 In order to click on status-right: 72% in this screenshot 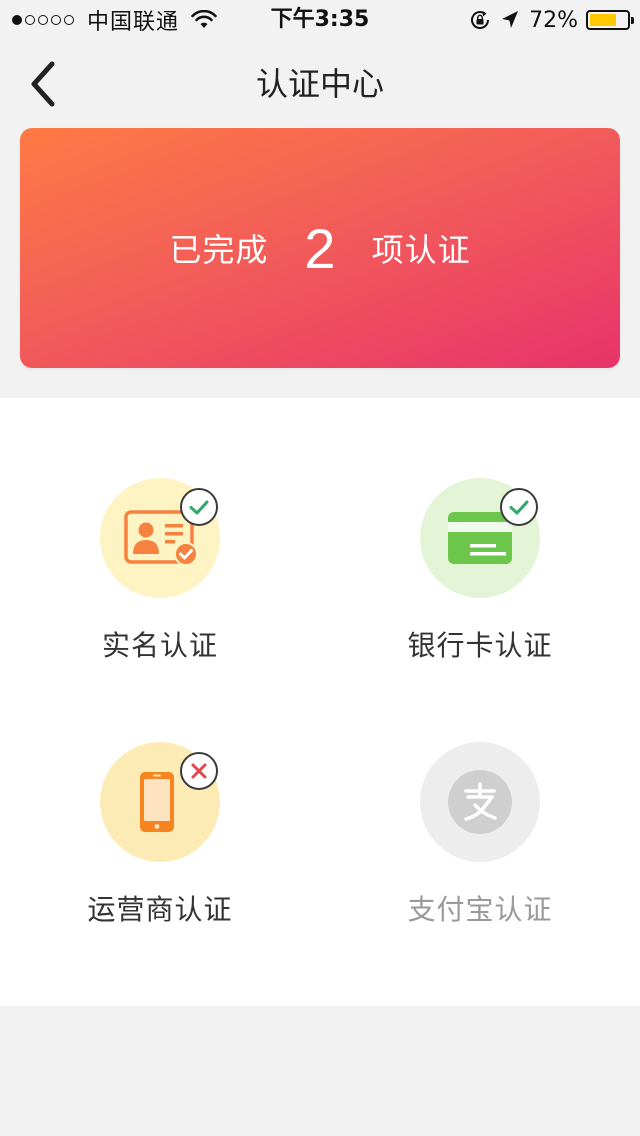, I will do `click(551, 20)`.